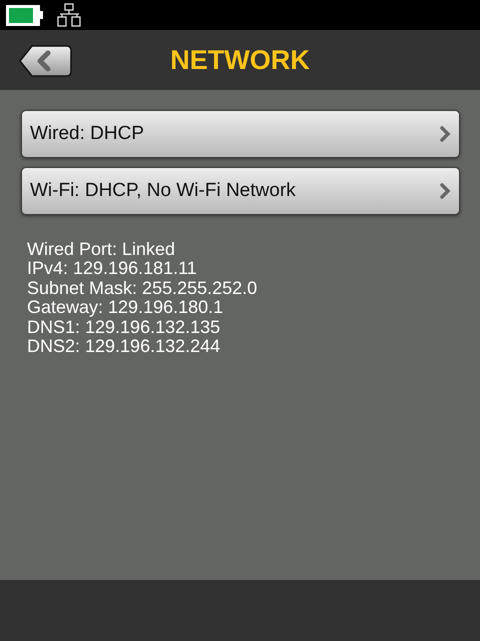 The height and width of the screenshot is (641, 480). I want to click on info-line: Subnet Mask: 255.255.252.0, so click(142, 288).